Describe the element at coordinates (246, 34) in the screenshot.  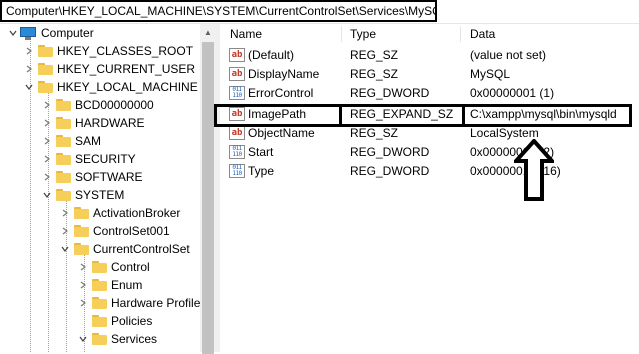
I see `column-header-name: Name` at that location.